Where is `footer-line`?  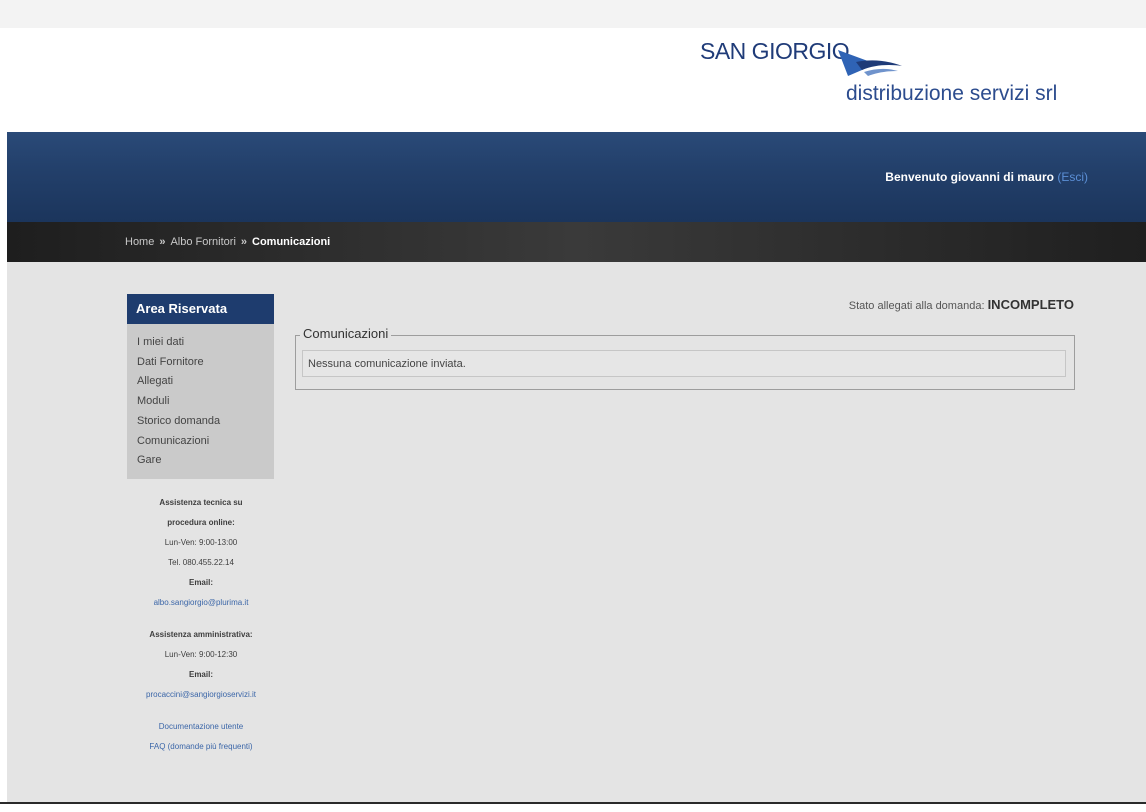
footer-line is located at coordinates (573, 807).